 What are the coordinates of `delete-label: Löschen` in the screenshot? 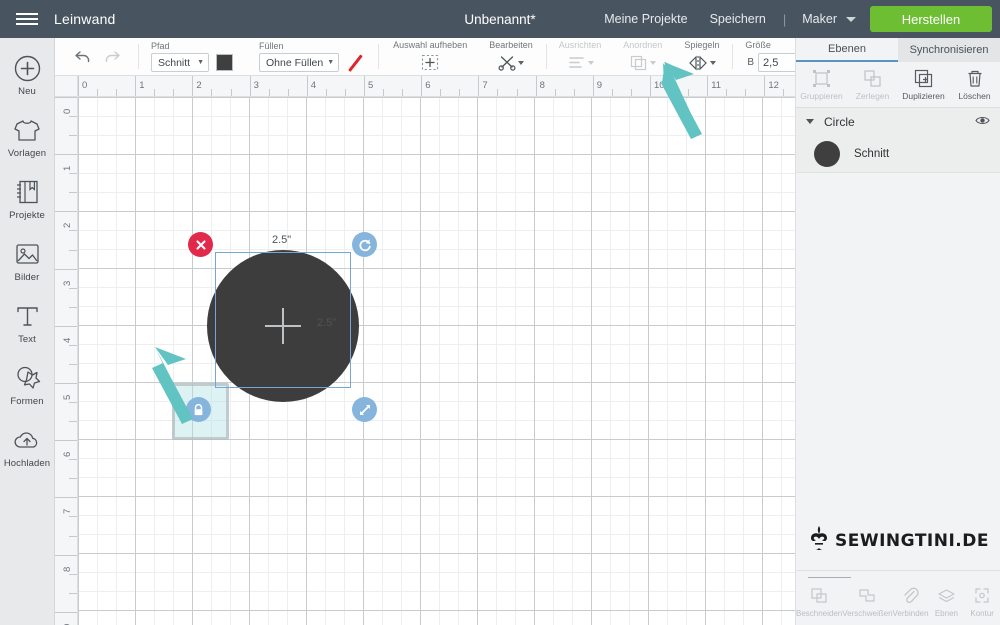 It's located at (974, 96).